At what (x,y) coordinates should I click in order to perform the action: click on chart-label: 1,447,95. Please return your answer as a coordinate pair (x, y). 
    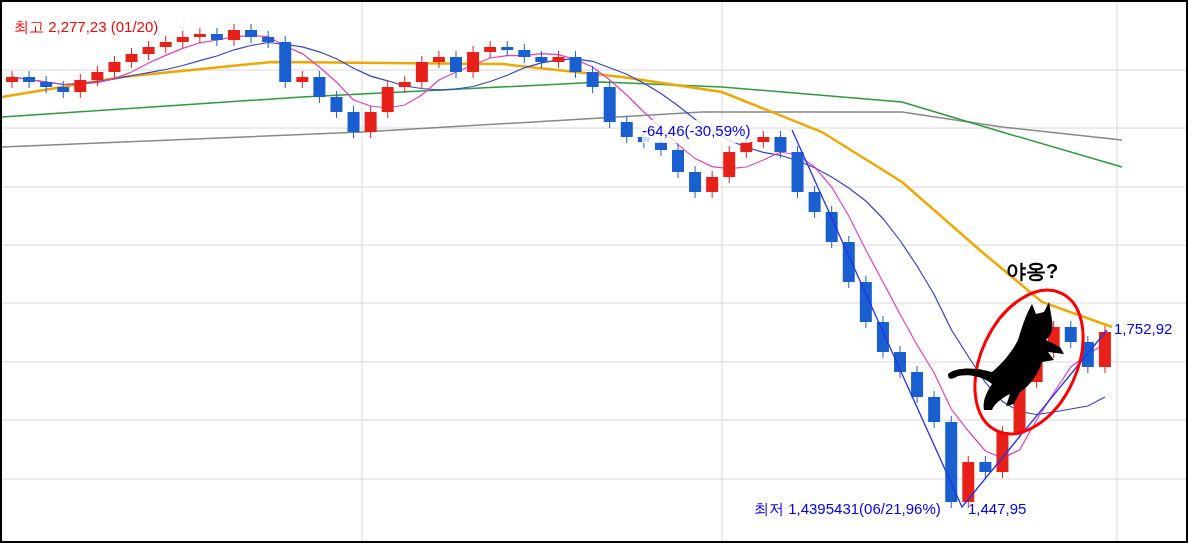
    Looking at the image, I should click on (997, 509).